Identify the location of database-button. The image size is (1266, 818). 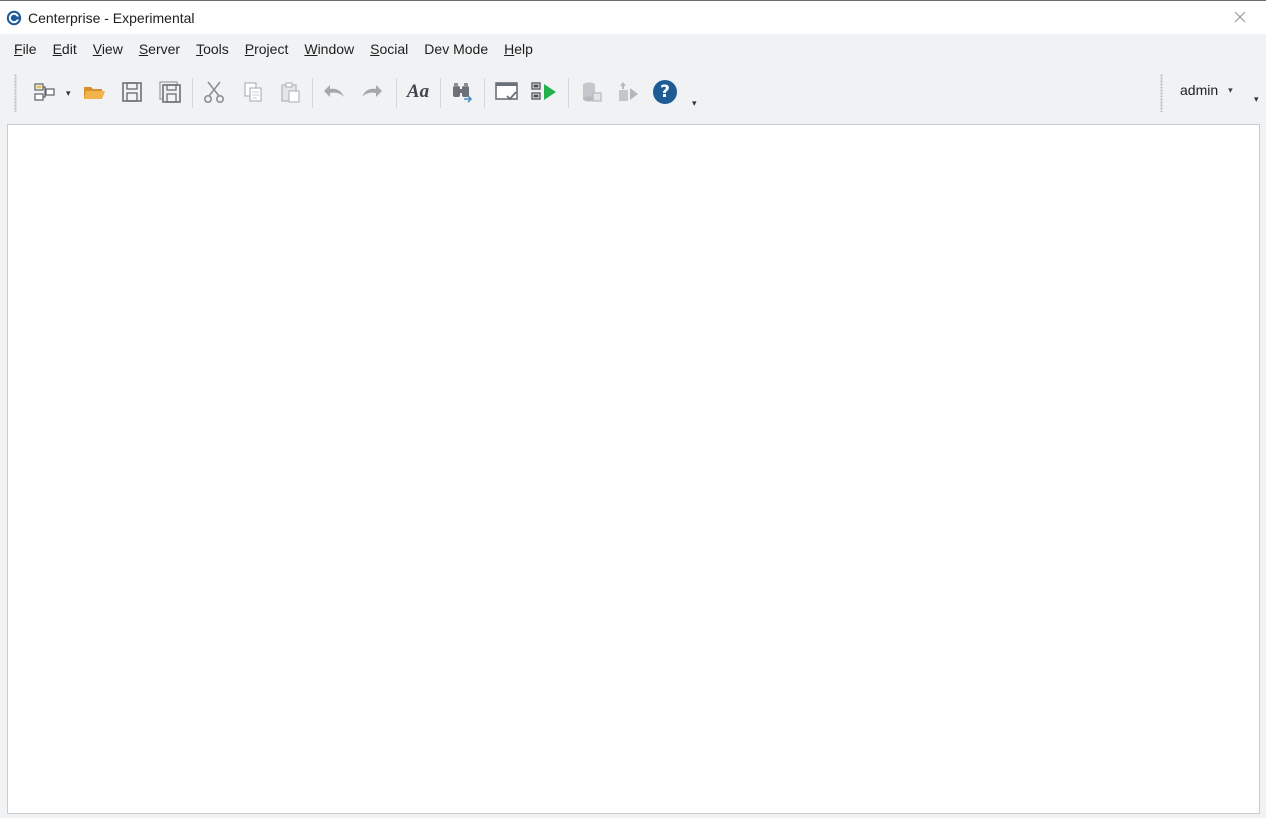
(592, 92).